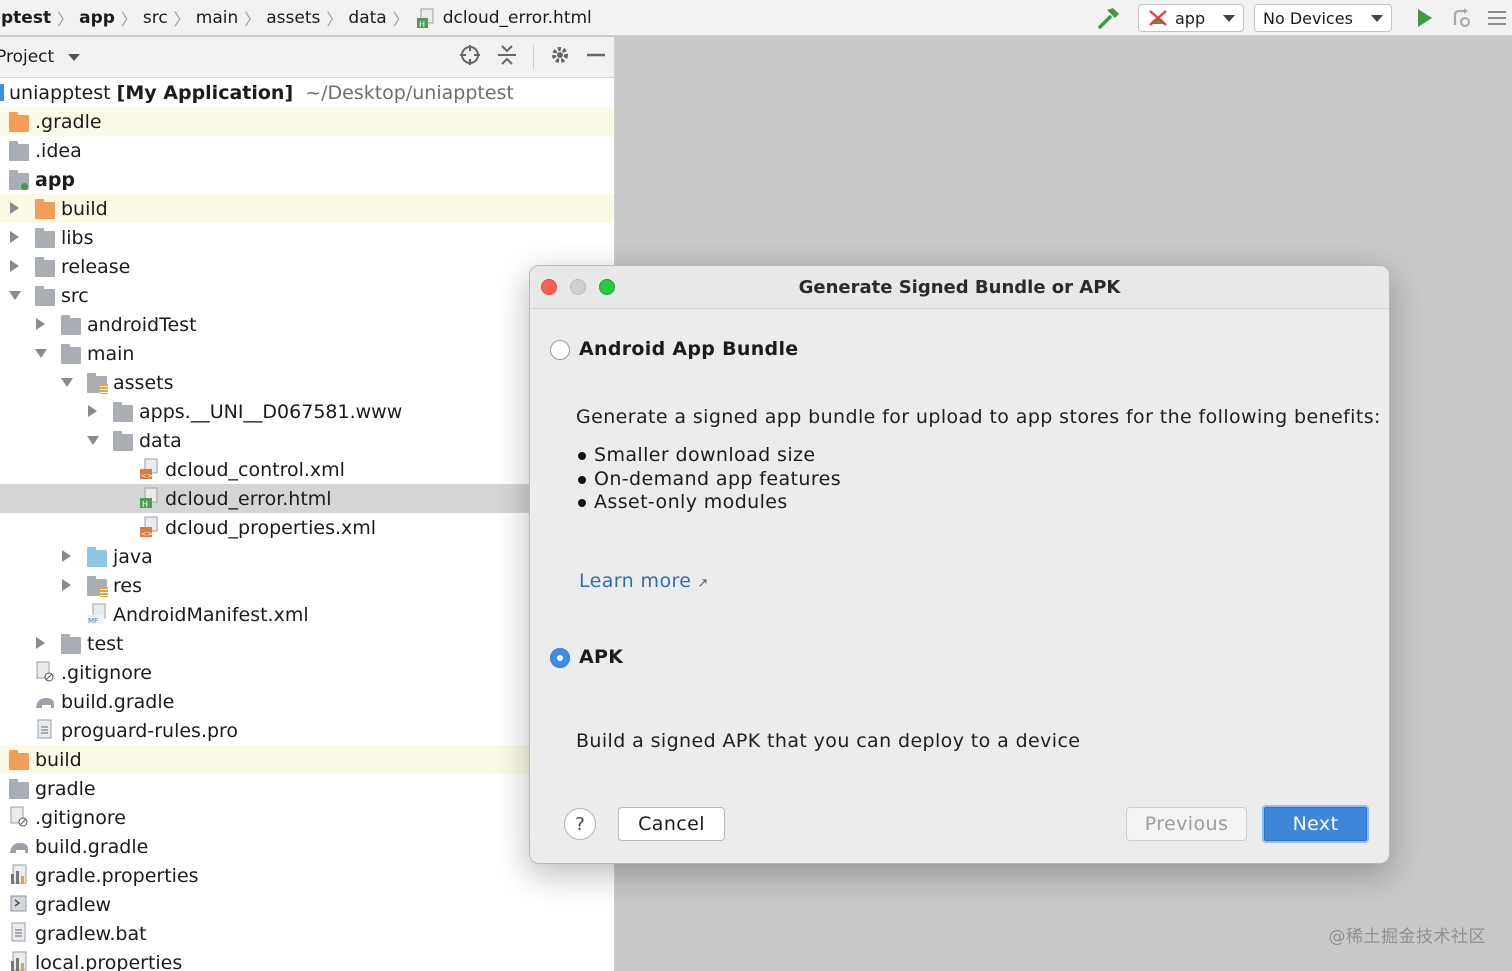 The image size is (1512, 971). What do you see at coordinates (293, 18) in the screenshot?
I see `breadcrumb-assets: assets` at bounding box center [293, 18].